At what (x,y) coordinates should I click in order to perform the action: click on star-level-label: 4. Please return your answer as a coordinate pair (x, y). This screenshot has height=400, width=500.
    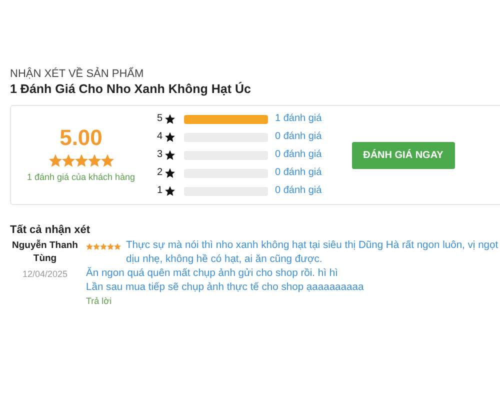
    Looking at the image, I should click on (160, 137).